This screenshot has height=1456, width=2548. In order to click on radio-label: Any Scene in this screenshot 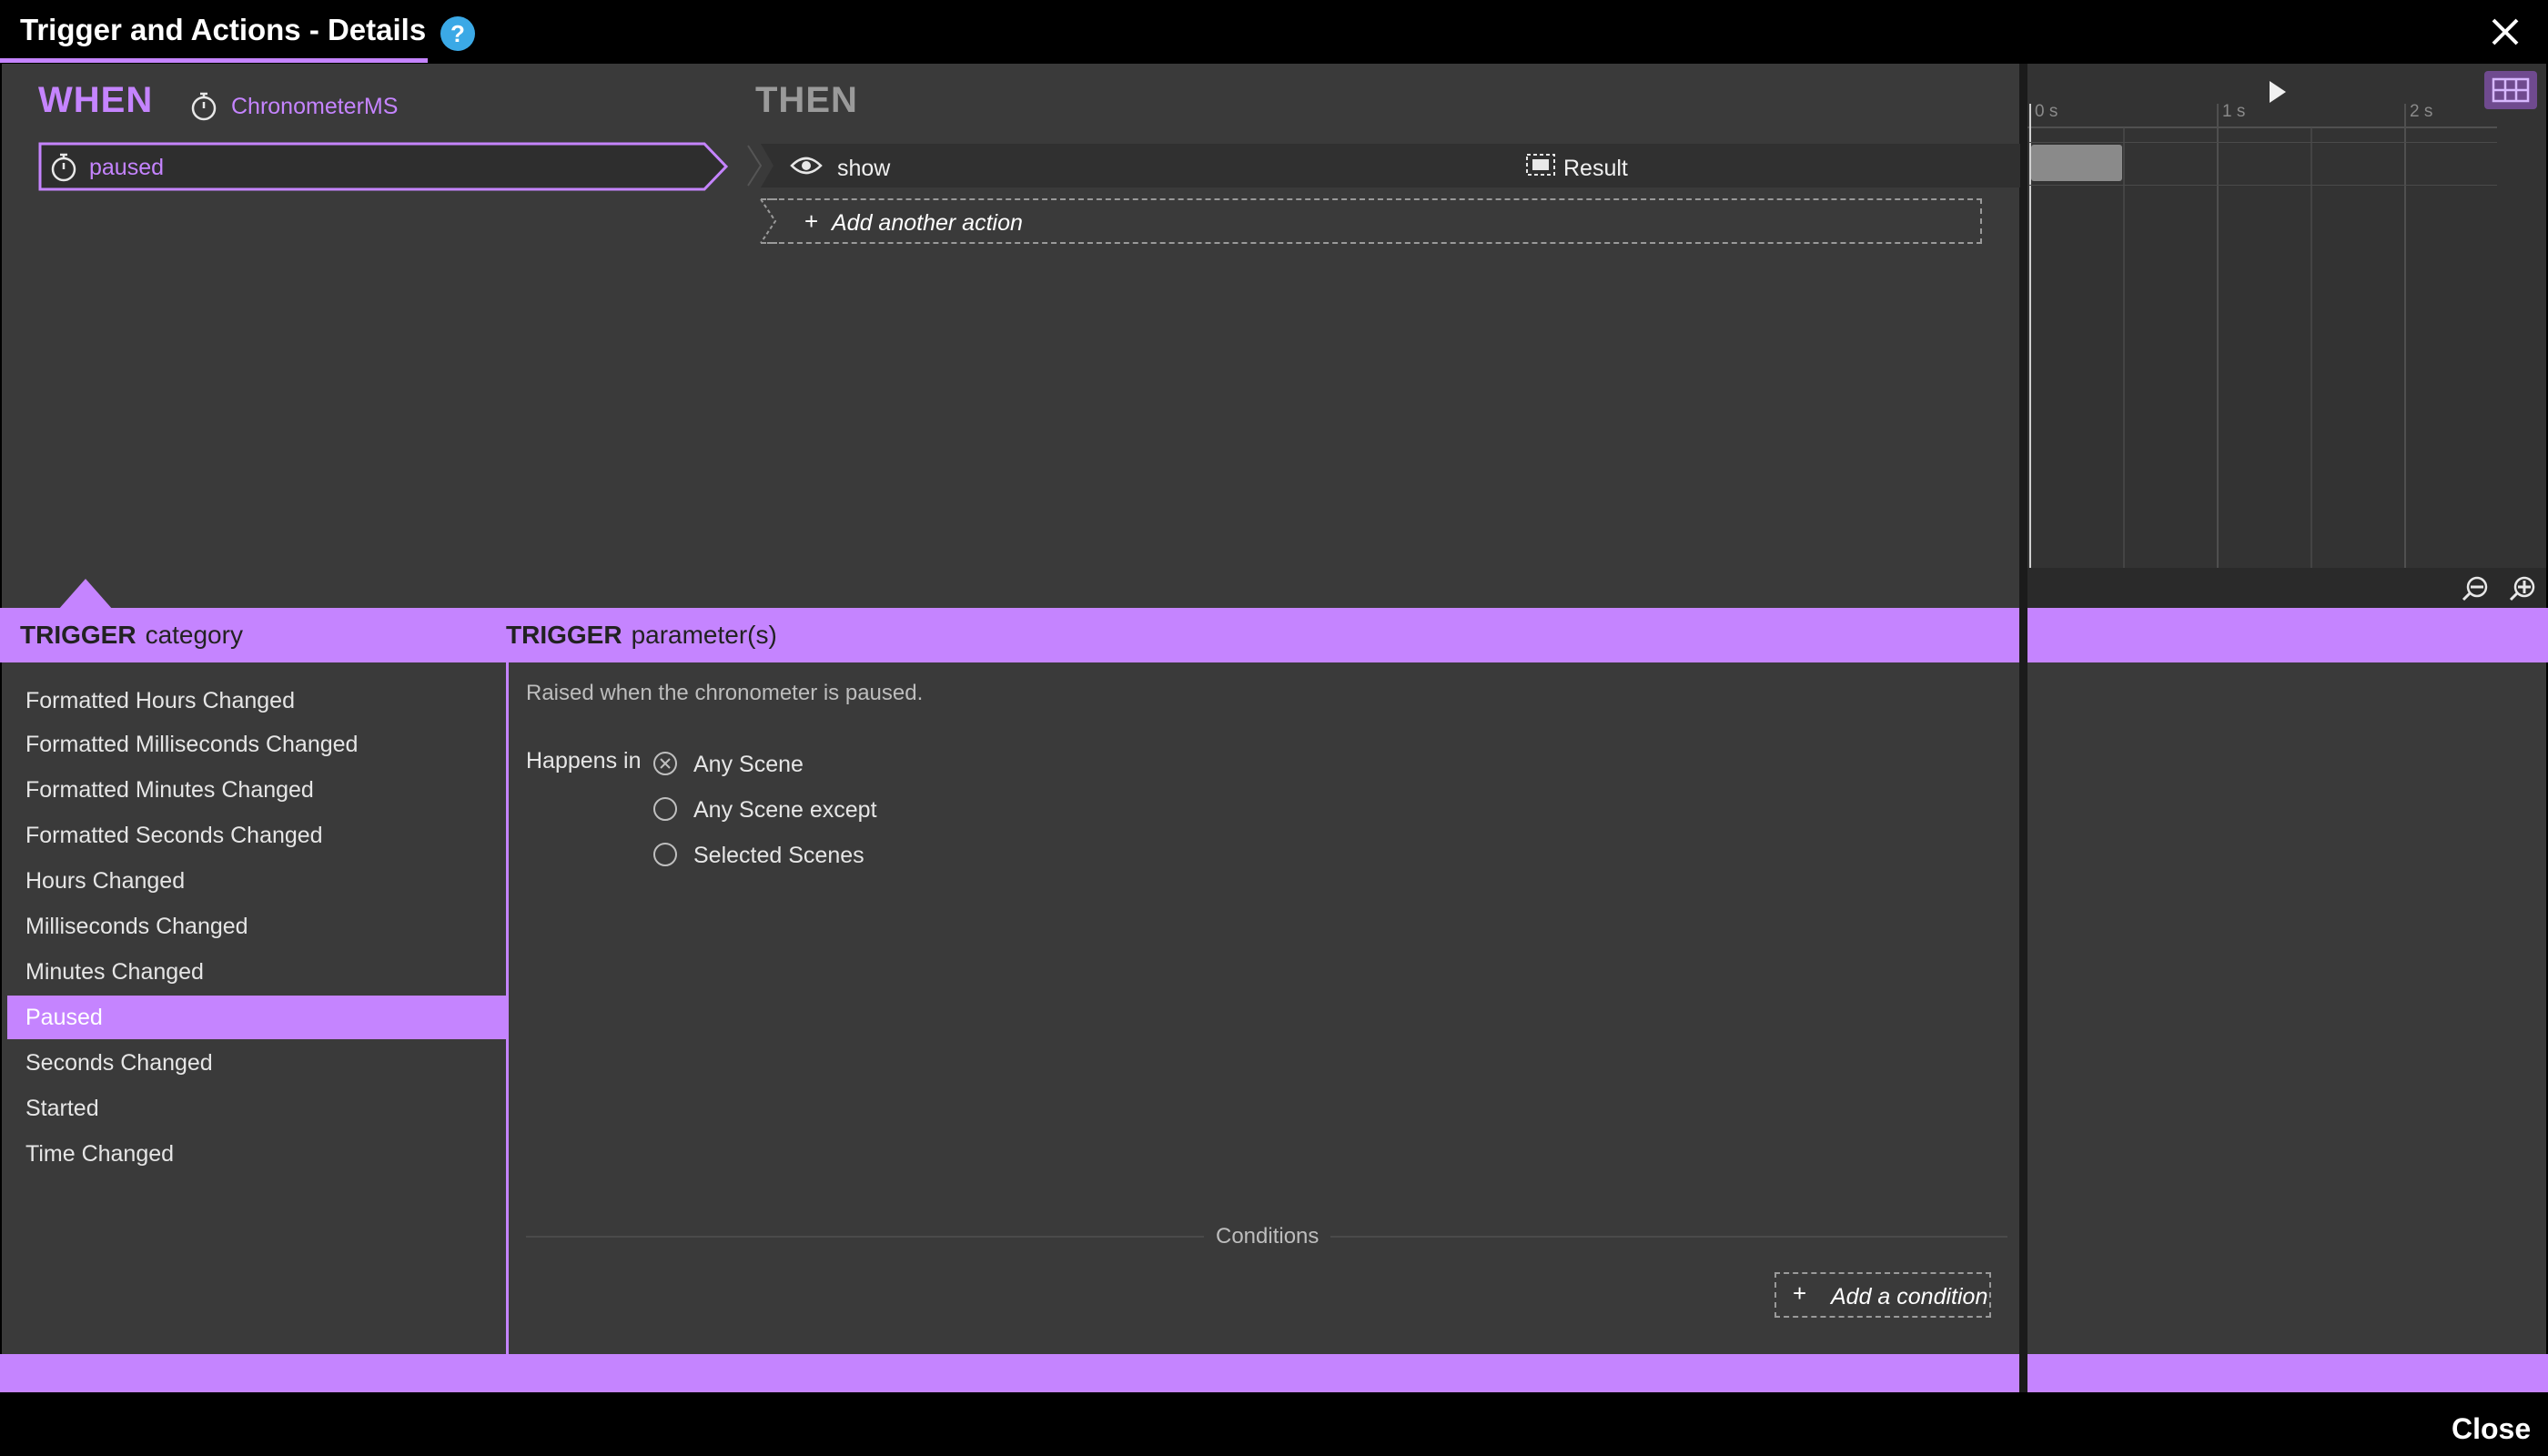, I will do `click(749, 765)`.